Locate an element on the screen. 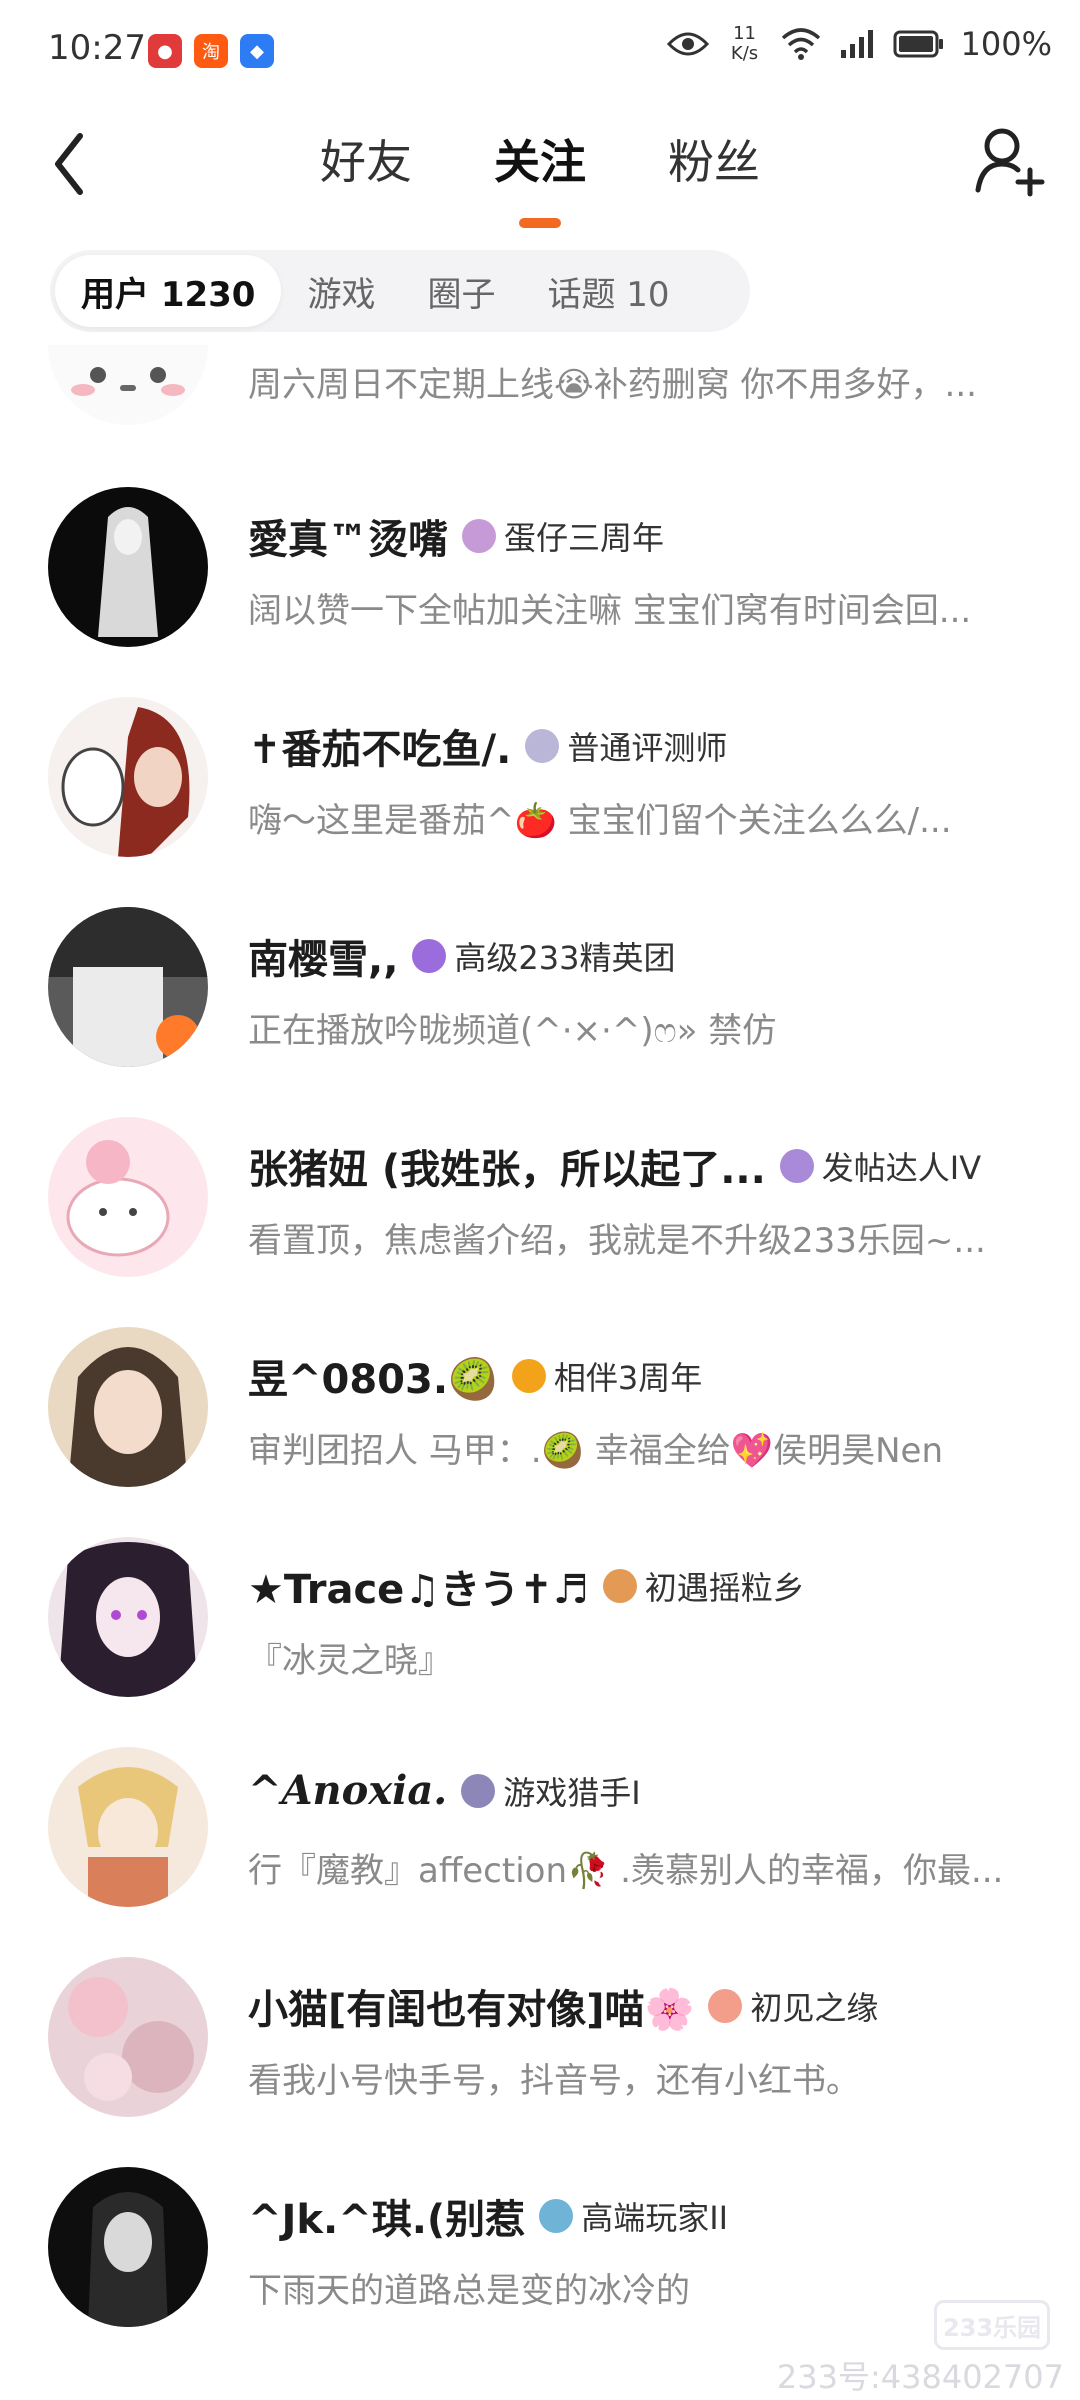 The width and height of the screenshot is (1080, 2400). user-badge: 相伴3周年 is located at coordinates (607, 1376).